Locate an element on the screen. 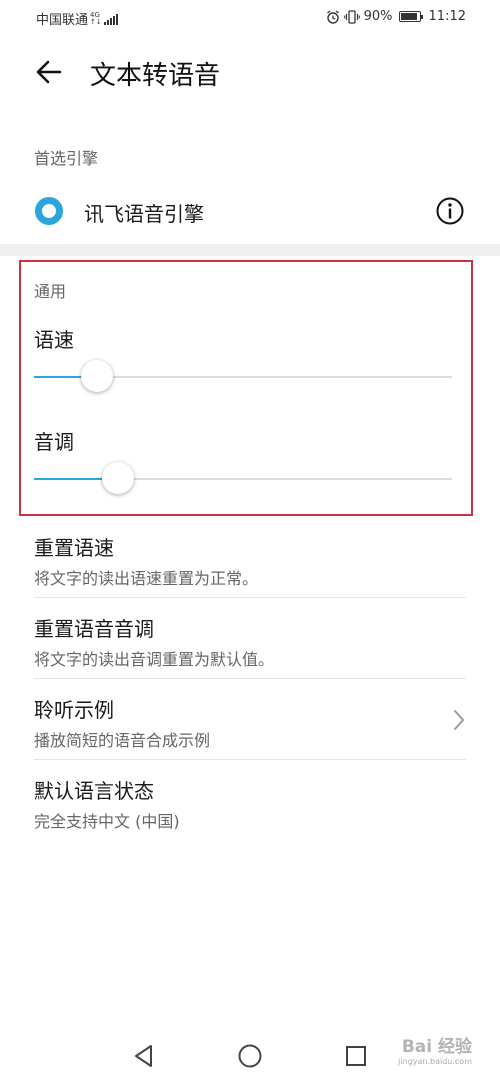 This screenshot has width=500, height=1083. clock: 11:12 is located at coordinates (447, 16).